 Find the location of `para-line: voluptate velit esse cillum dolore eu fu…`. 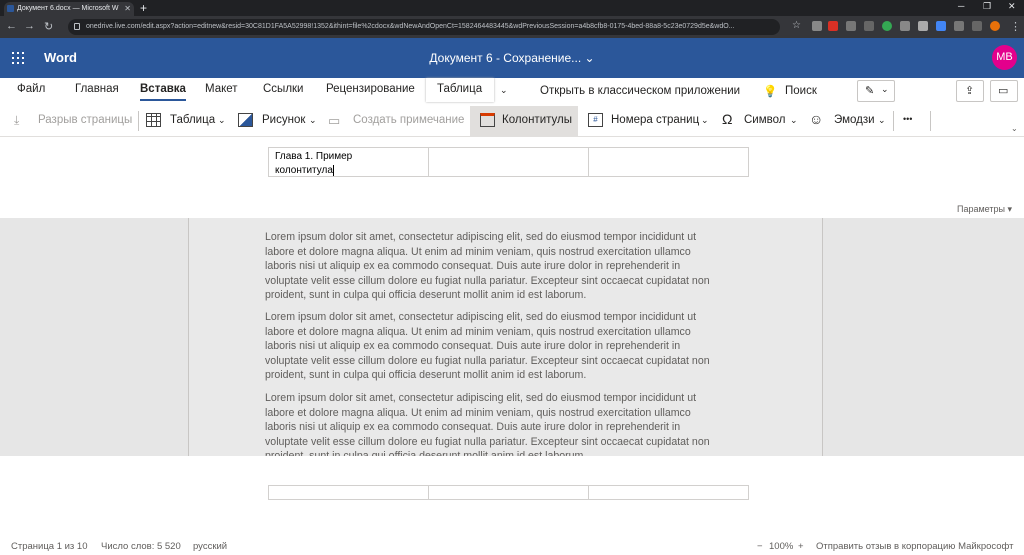

para-line: voluptate velit esse cillum dolore eu fu… is located at coordinates (487, 280).